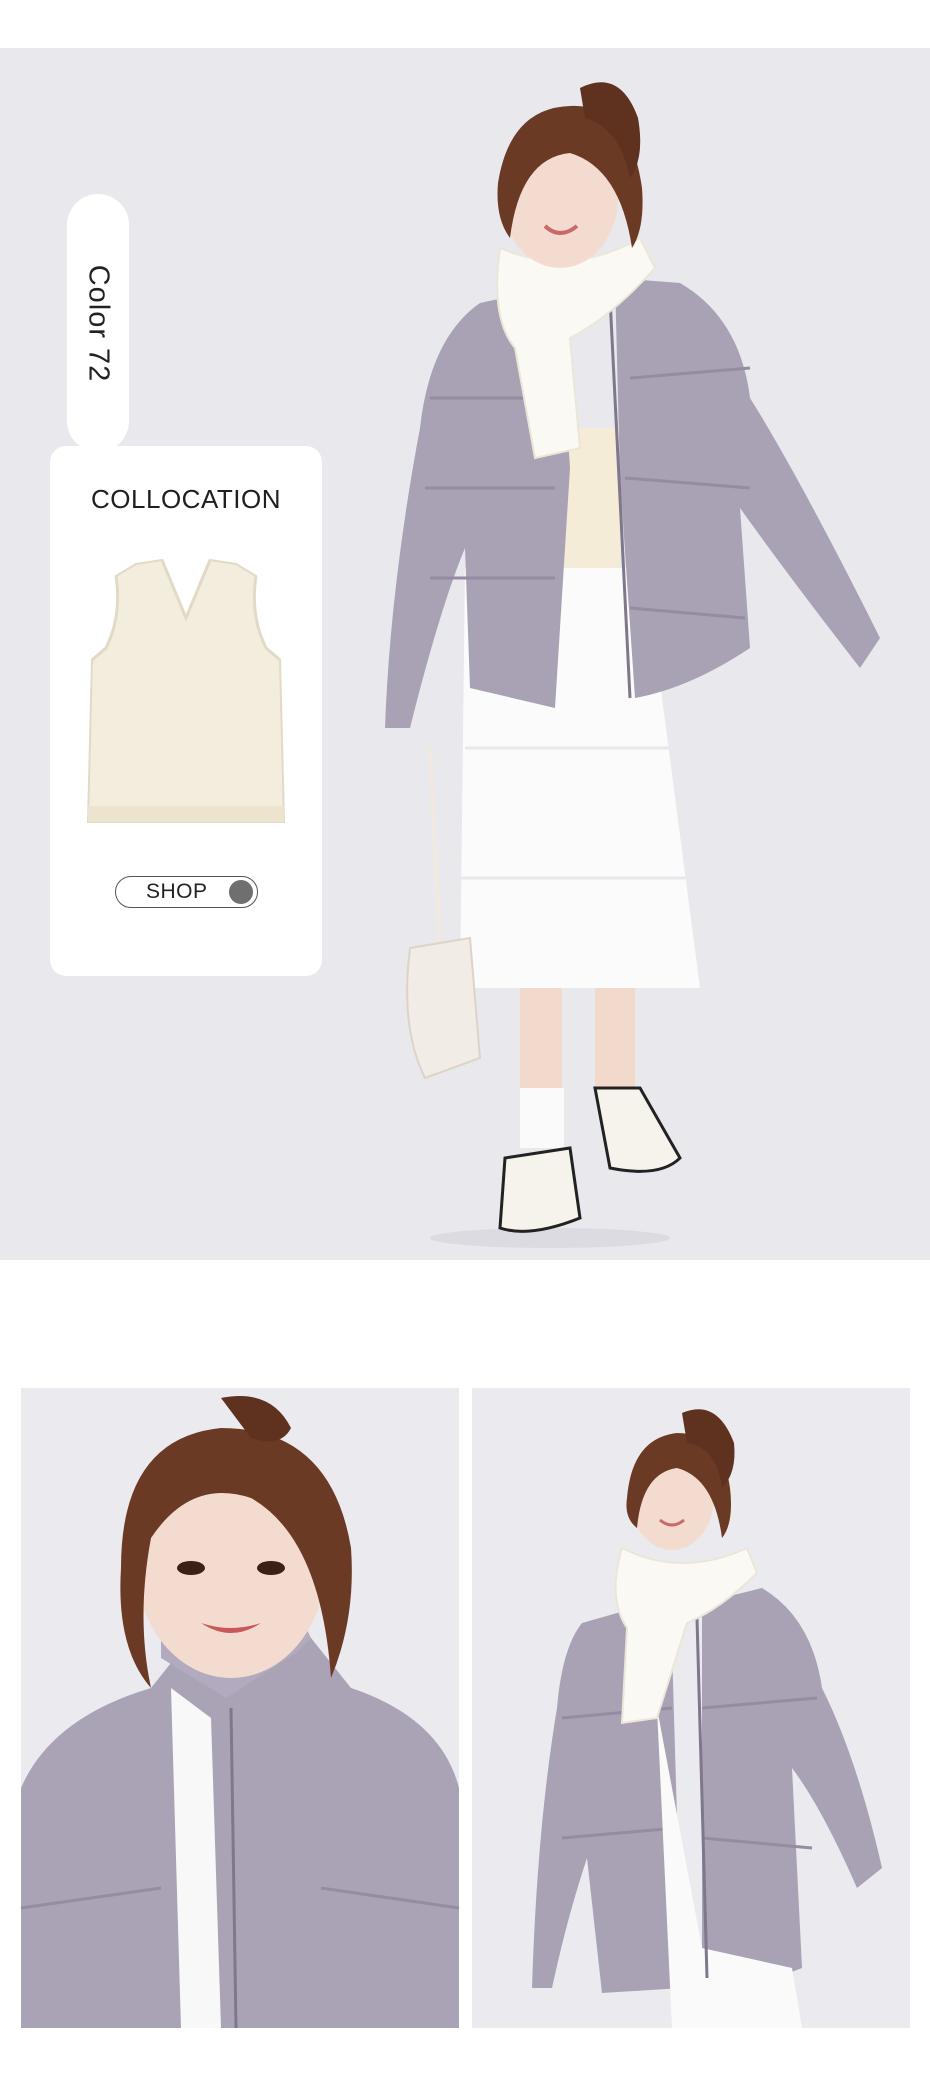 Image resolution: width=930 pixels, height=2093 pixels. What do you see at coordinates (186, 499) in the screenshot?
I see `collocation-title: COLLOCATION` at bounding box center [186, 499].